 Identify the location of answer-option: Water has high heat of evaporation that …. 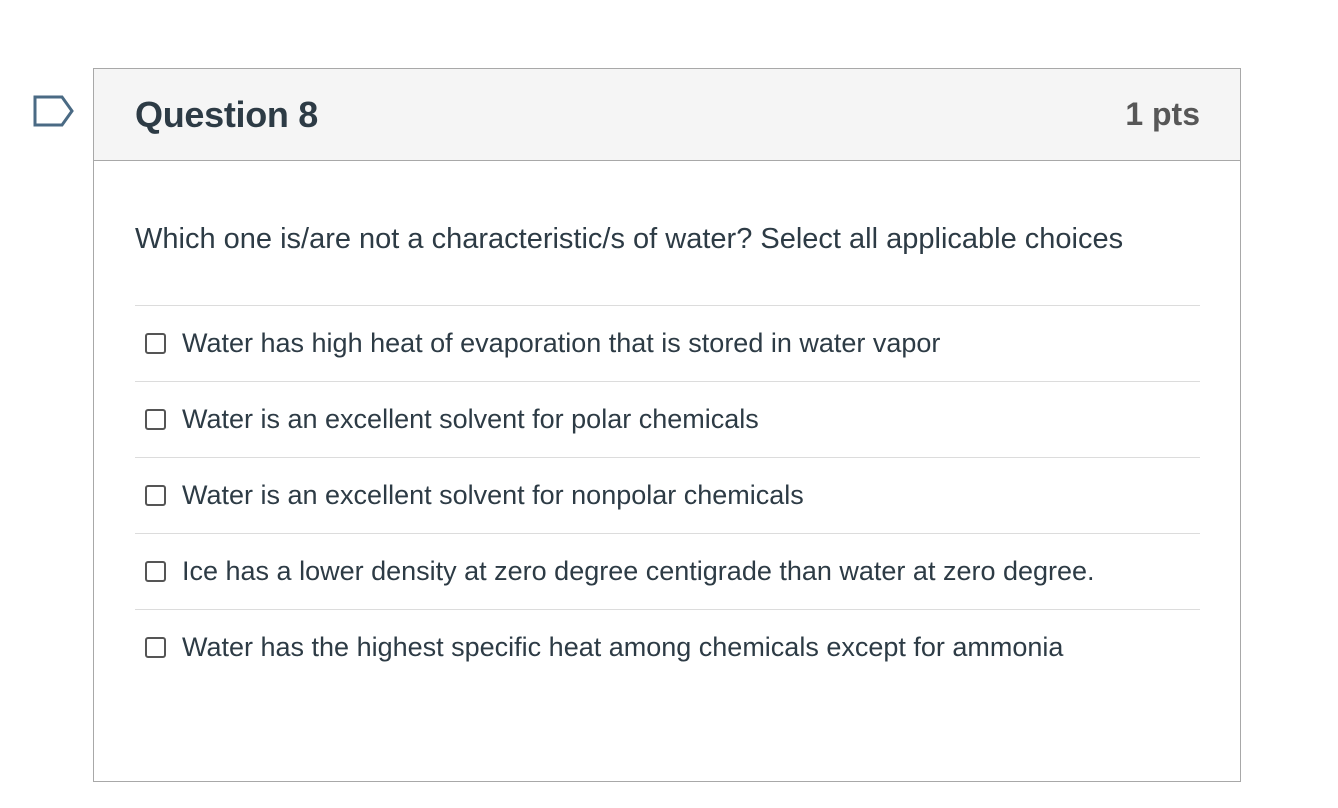
(667, 344).